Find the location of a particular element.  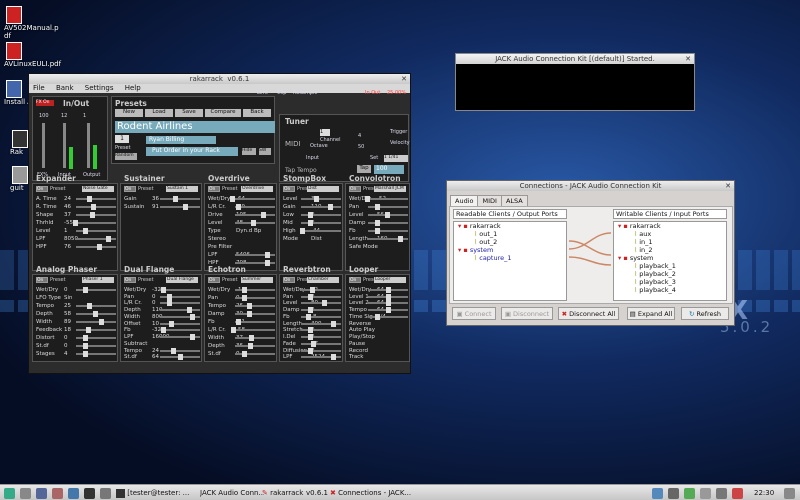

port-item: ⌇ in_2 is located at coordinates (670, 250).